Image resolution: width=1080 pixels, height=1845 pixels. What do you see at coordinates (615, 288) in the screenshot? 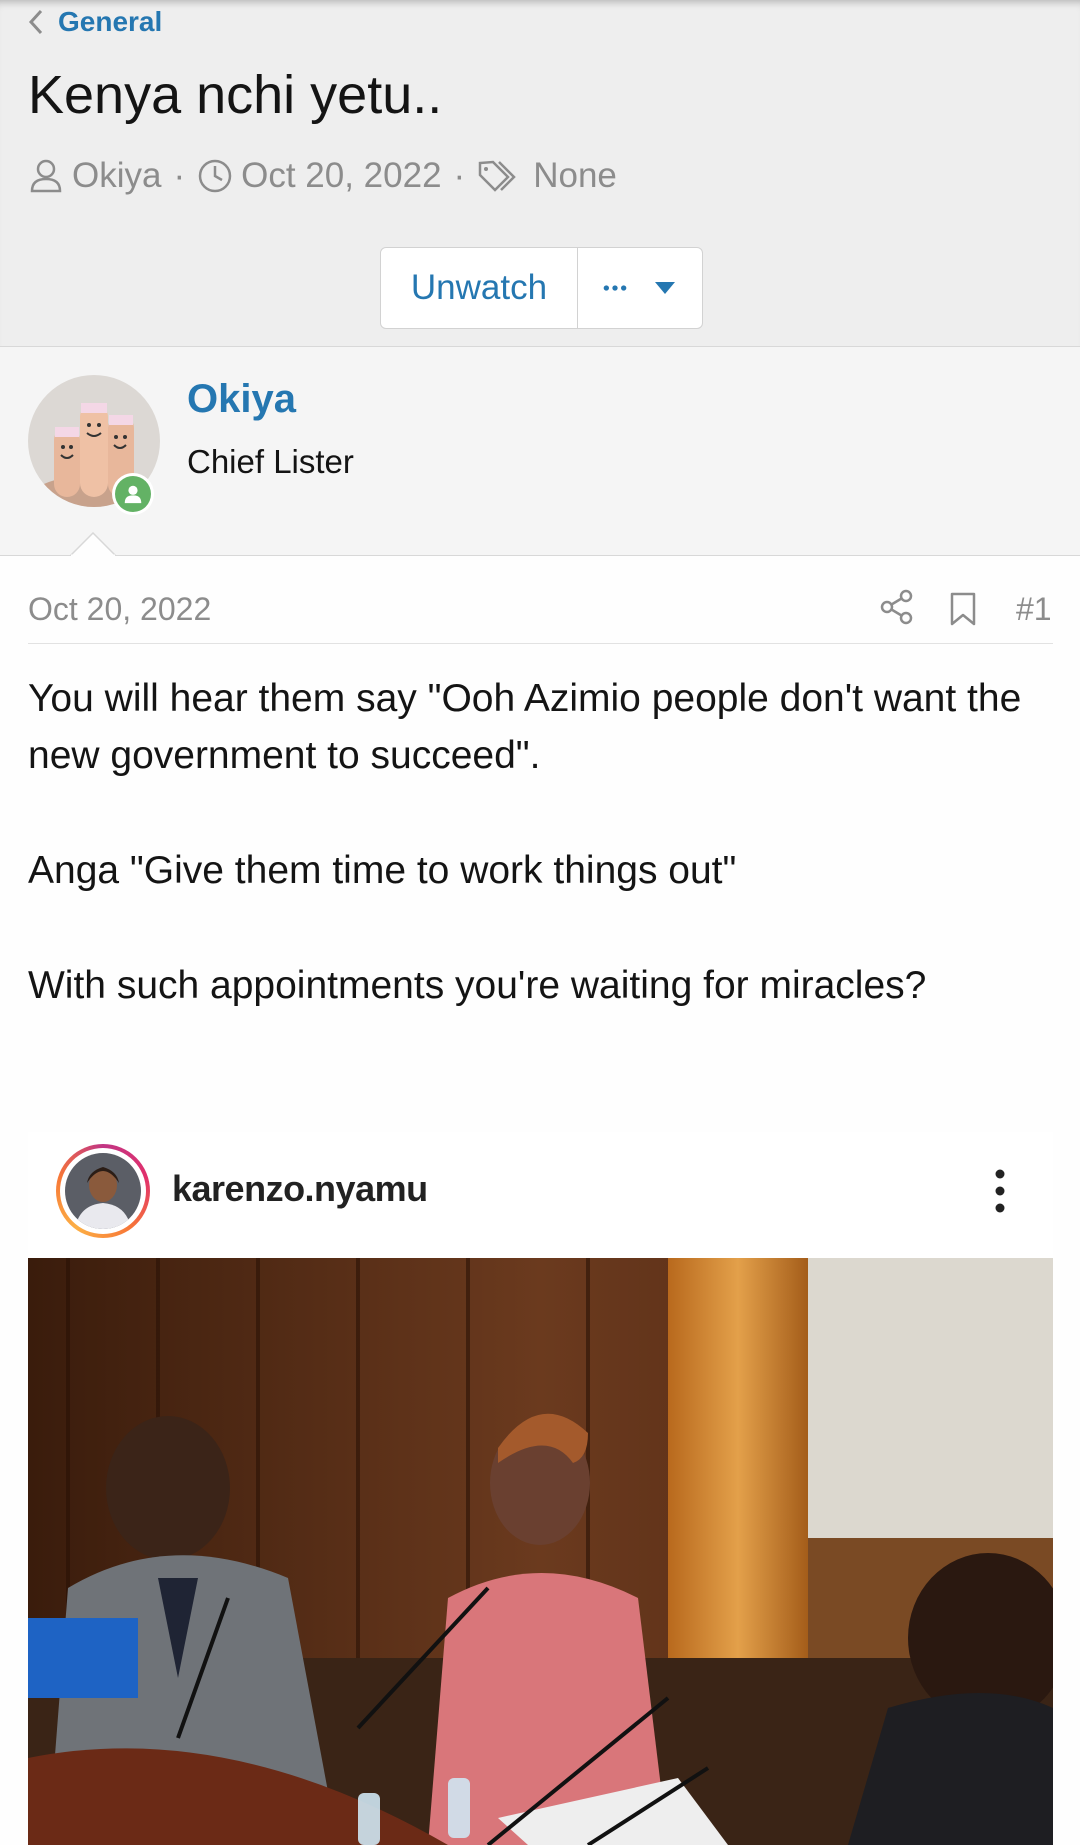
I see `more-dots-icon` at bounding box center [615, 288].